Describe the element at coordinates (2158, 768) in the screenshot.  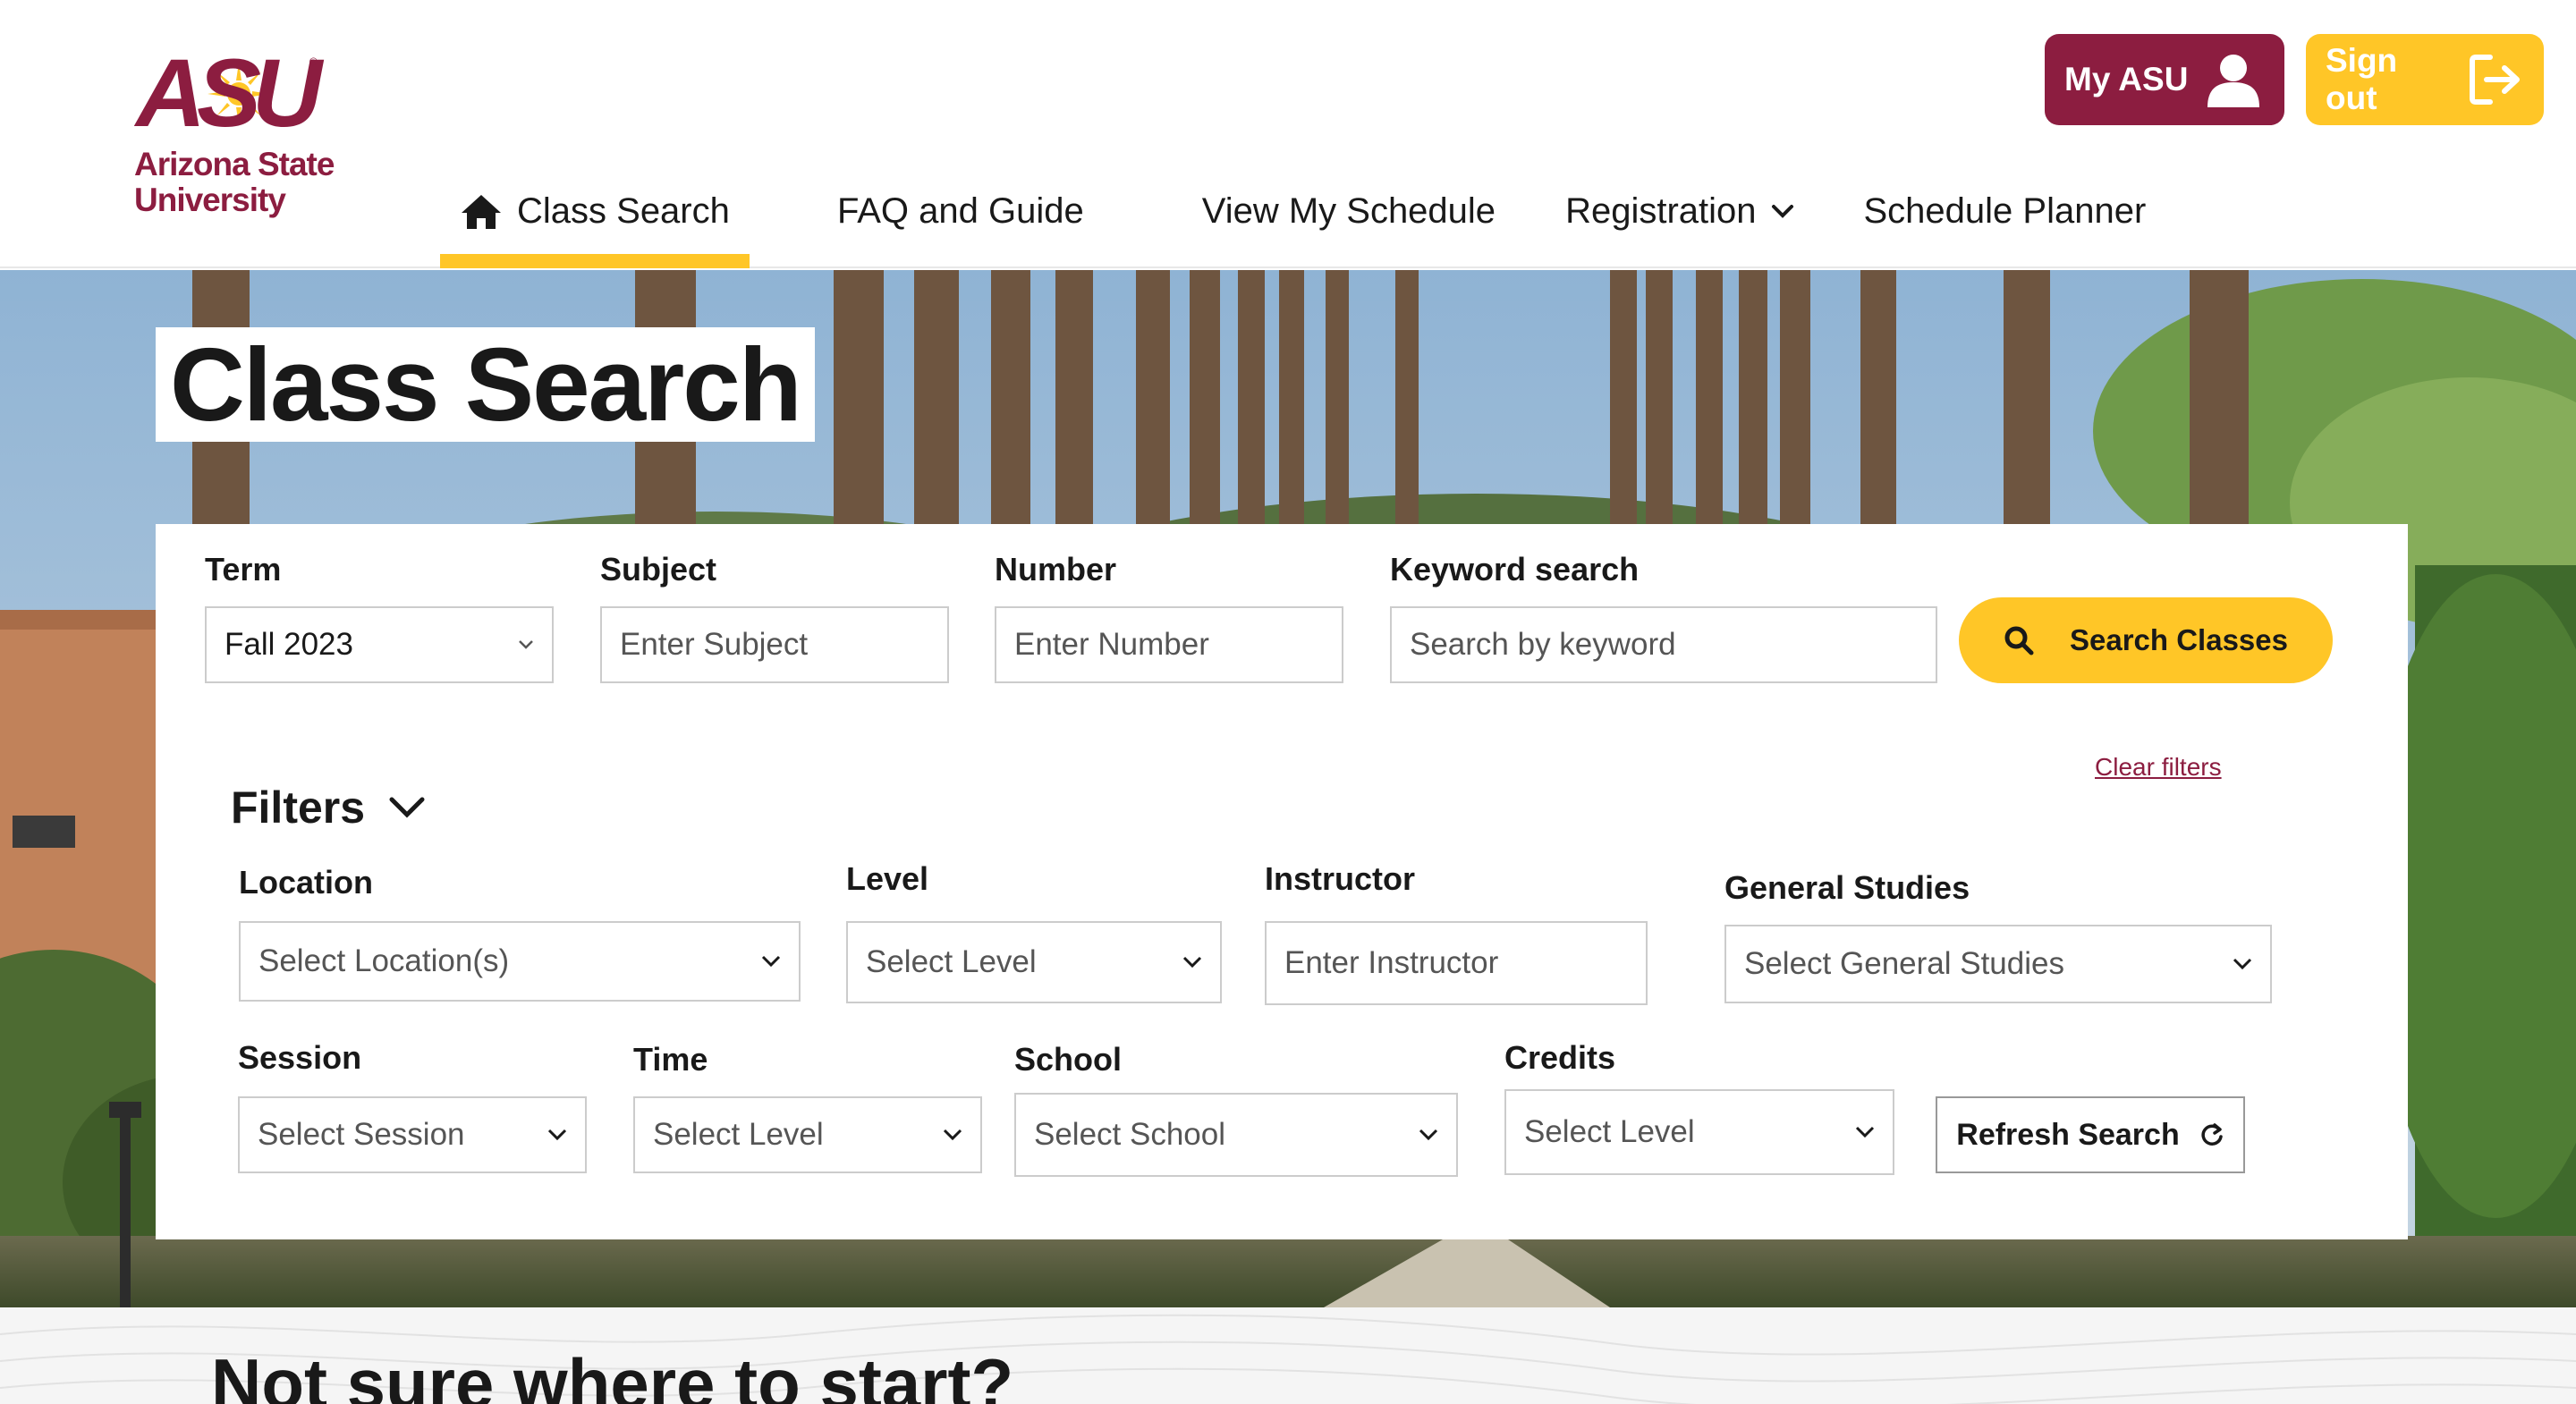
I see `clear-filters-link: Clear filters` at that location.